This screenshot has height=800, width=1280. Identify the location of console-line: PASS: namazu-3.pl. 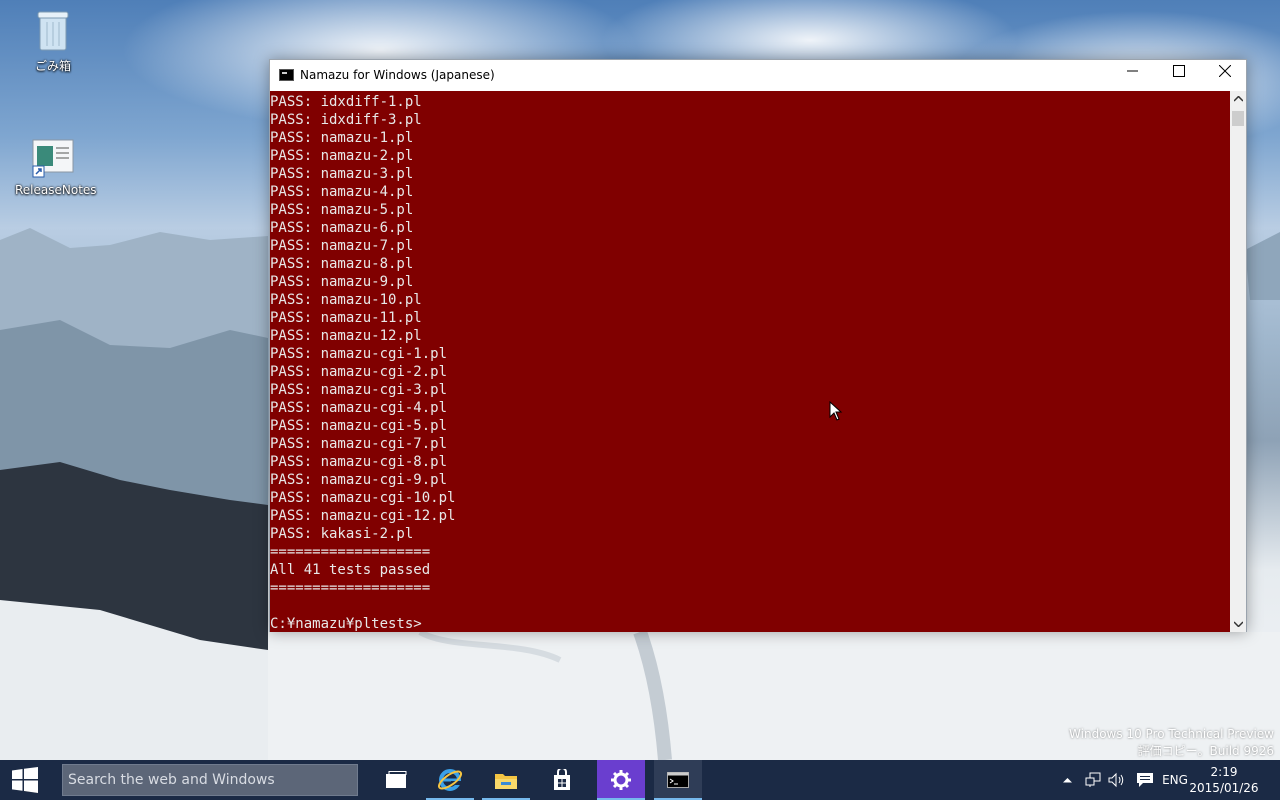
(342, 174).